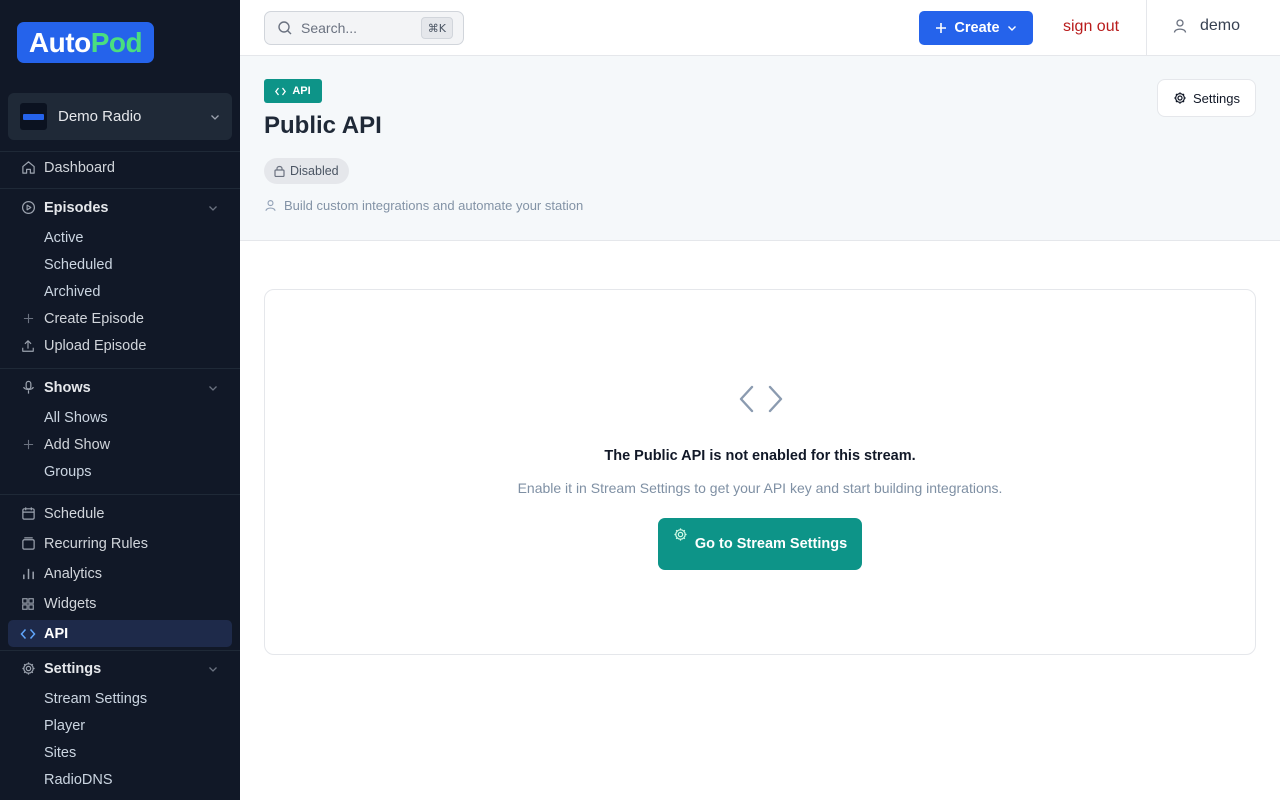 This screenshot has width=1280, height=800. Describe the element at coordinates (120, 167) in the screenshot. I see `sidebar-item-dashboard: Dashboard` at that location.